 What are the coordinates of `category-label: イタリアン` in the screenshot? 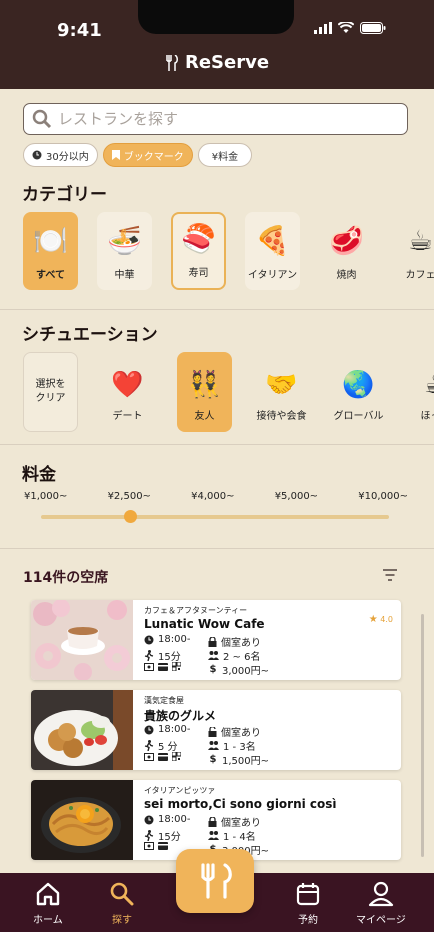 It's located at (272, 275).